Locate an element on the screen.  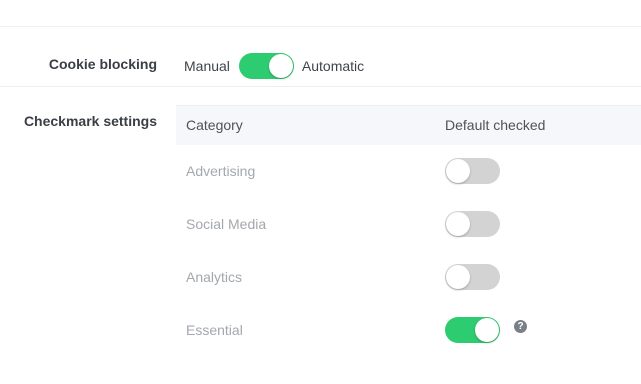
cookie-blocking-mode-toggle is located at coordinates (266, 66).